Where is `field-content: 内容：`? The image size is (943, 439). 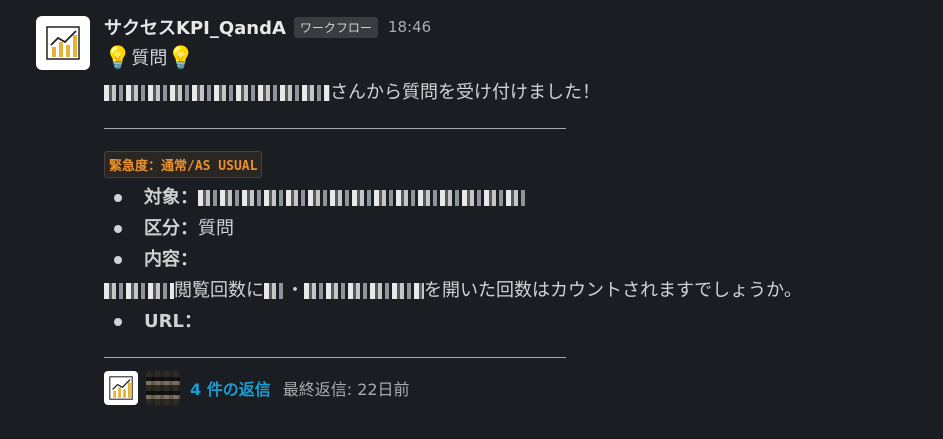 field-content: 内容： is located at coordinates (513, 259).